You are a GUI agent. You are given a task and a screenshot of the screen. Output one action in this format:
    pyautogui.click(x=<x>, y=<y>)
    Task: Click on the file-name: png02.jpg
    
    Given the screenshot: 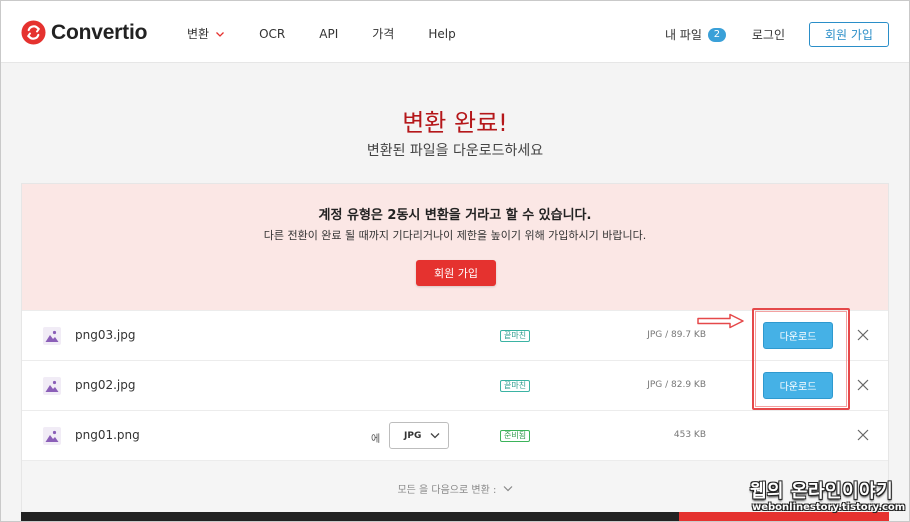 What is the action you would take?
    pyautogui.click(x=105, y=385)
    